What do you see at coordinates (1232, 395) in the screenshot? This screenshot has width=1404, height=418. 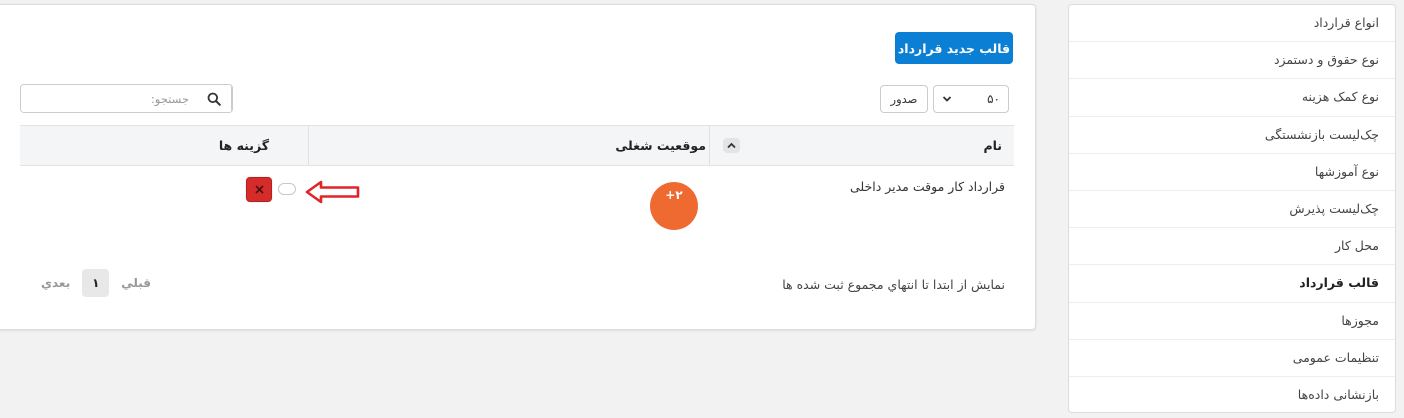 I see `sidebar-item-reset-data: بازنشانی داده‌ها` at bounding box center [1232, 395].